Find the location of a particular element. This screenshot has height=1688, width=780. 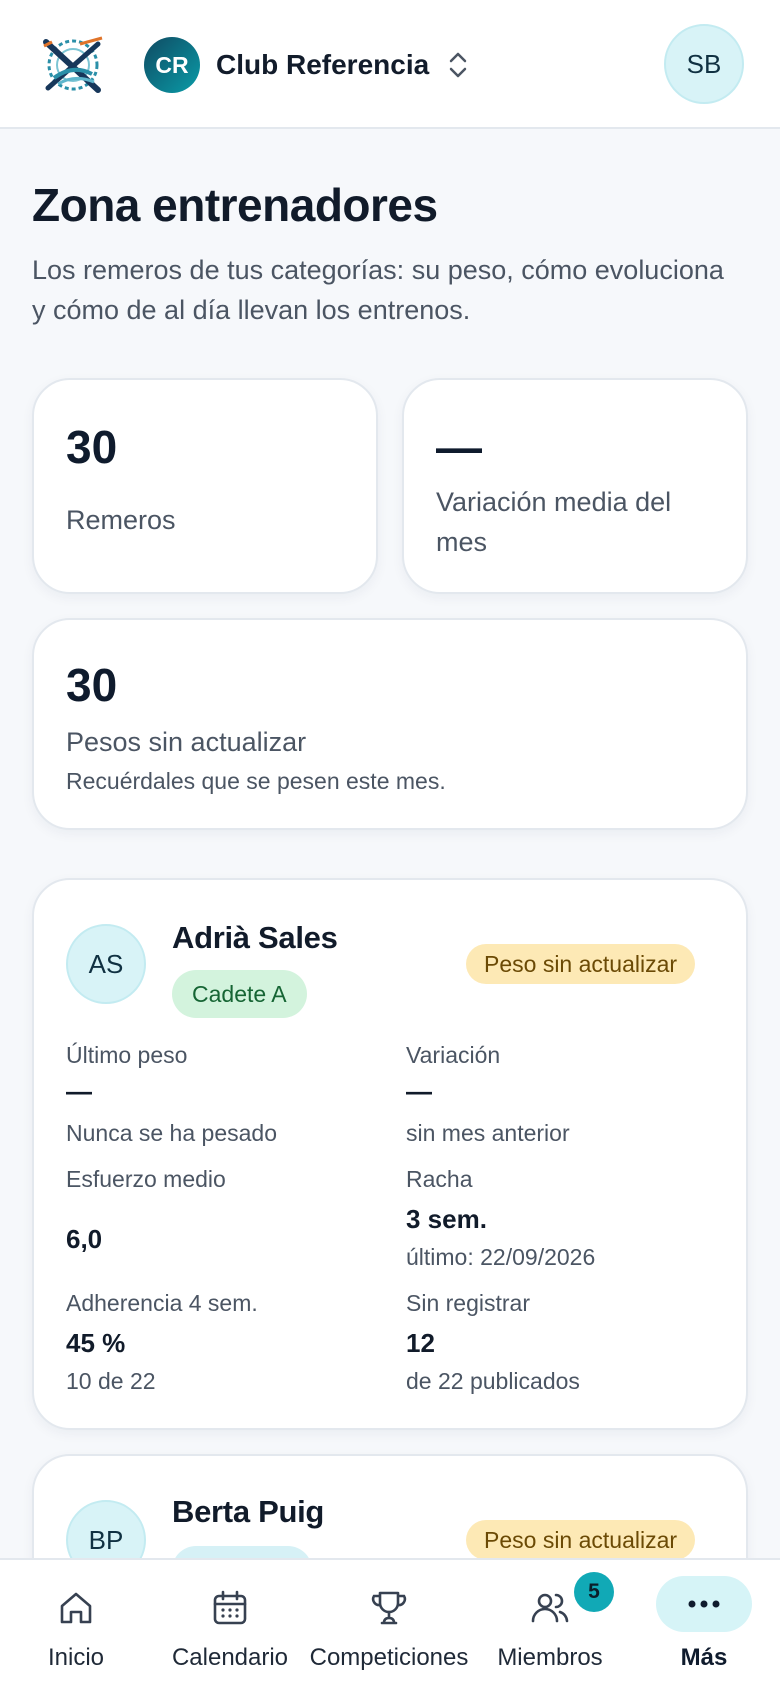

metric-sub: Nunca se ha pesado is located at coordinates (171, 1133).